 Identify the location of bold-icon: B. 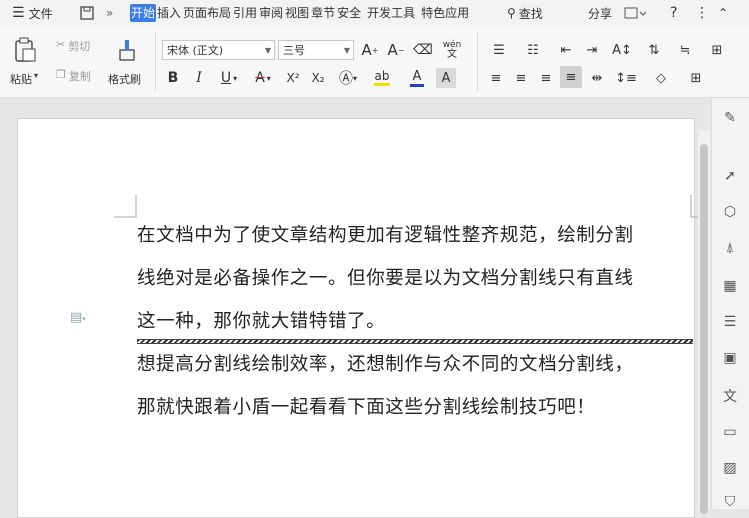
(173, 78).